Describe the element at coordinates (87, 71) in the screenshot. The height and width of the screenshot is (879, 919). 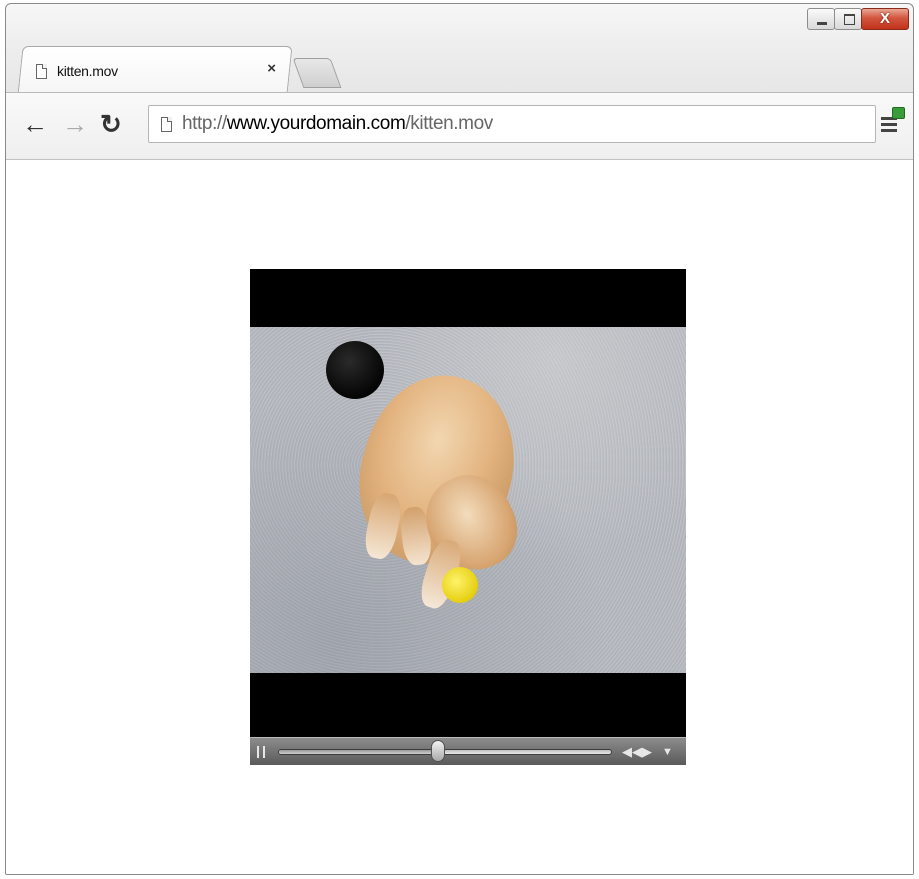
I see `tab-title: kitten.mov` at that location.